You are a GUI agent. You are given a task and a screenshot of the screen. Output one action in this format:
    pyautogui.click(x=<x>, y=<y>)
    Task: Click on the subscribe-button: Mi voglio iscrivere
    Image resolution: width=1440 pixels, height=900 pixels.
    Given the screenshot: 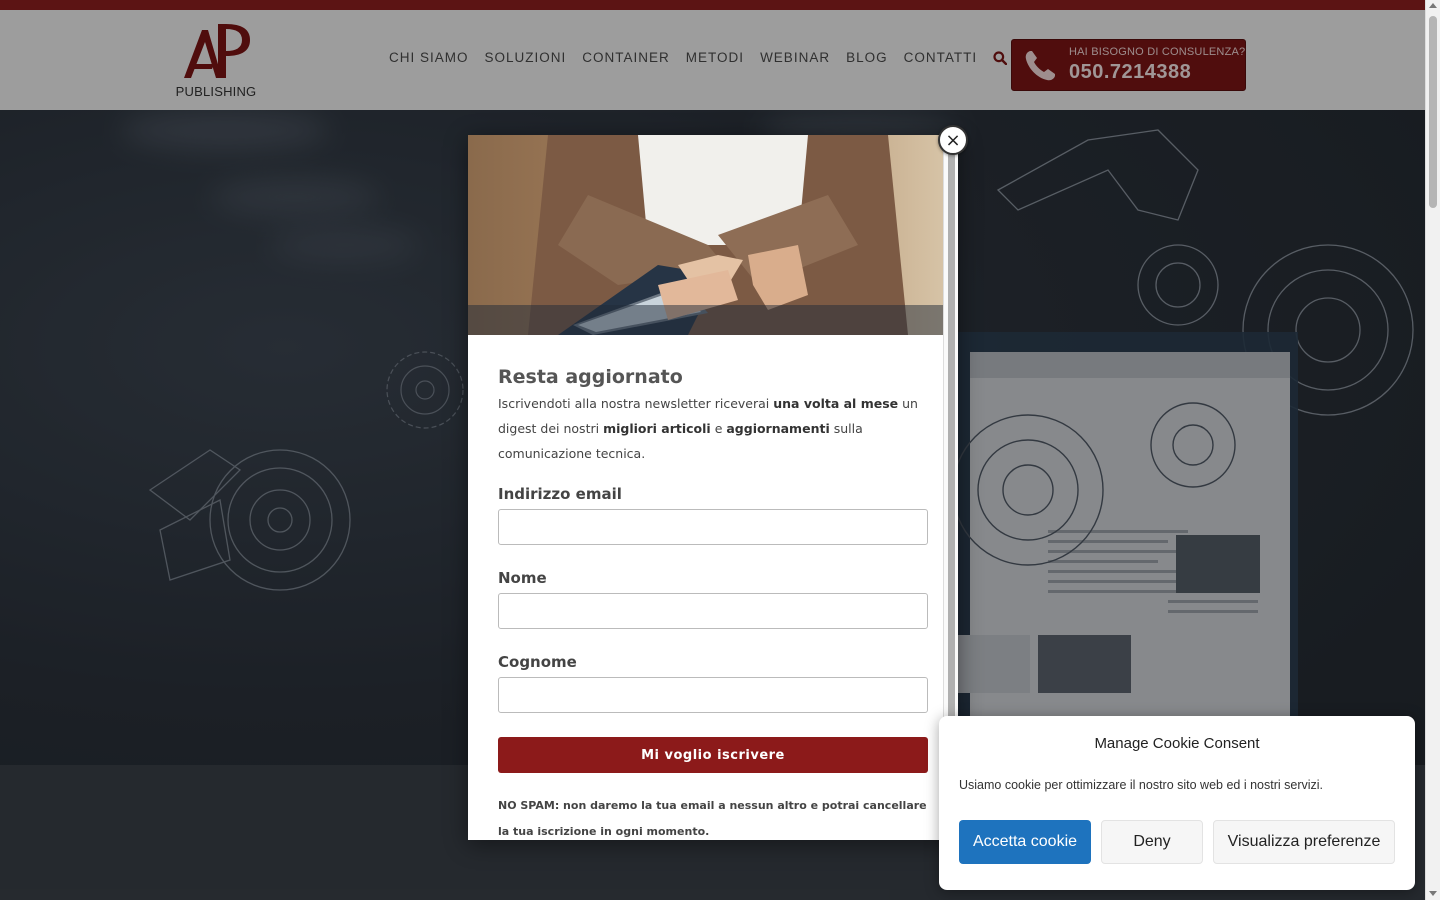 What is the action you would take?
    pyautogui.click(x=713, y=755)
    